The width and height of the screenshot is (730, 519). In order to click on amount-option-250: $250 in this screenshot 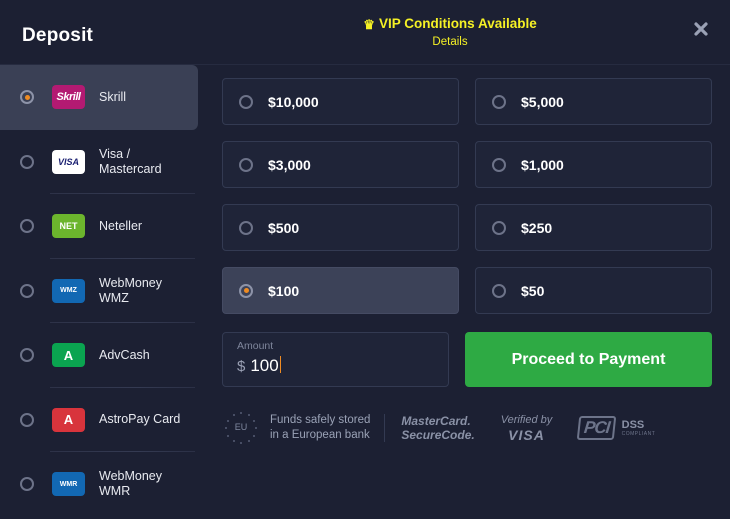, I will do `click(593, 227)`.